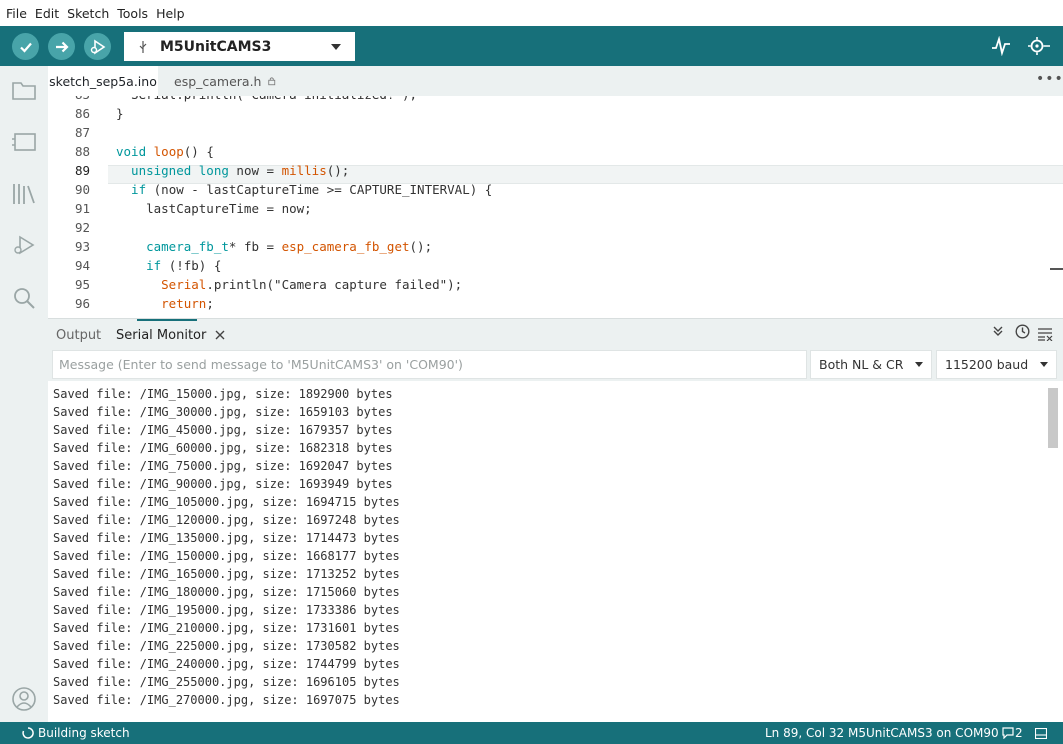  I want to click on code-token: ;, so click(210, 303).